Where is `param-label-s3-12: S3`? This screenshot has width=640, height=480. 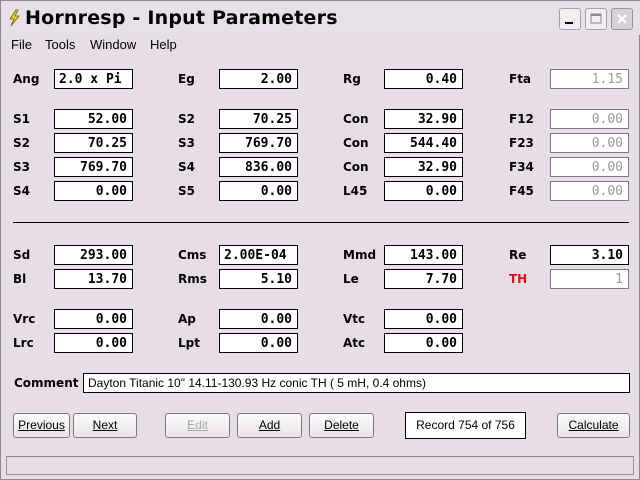 param-label-s3-12: S3 is located at coordinates (21, 167).